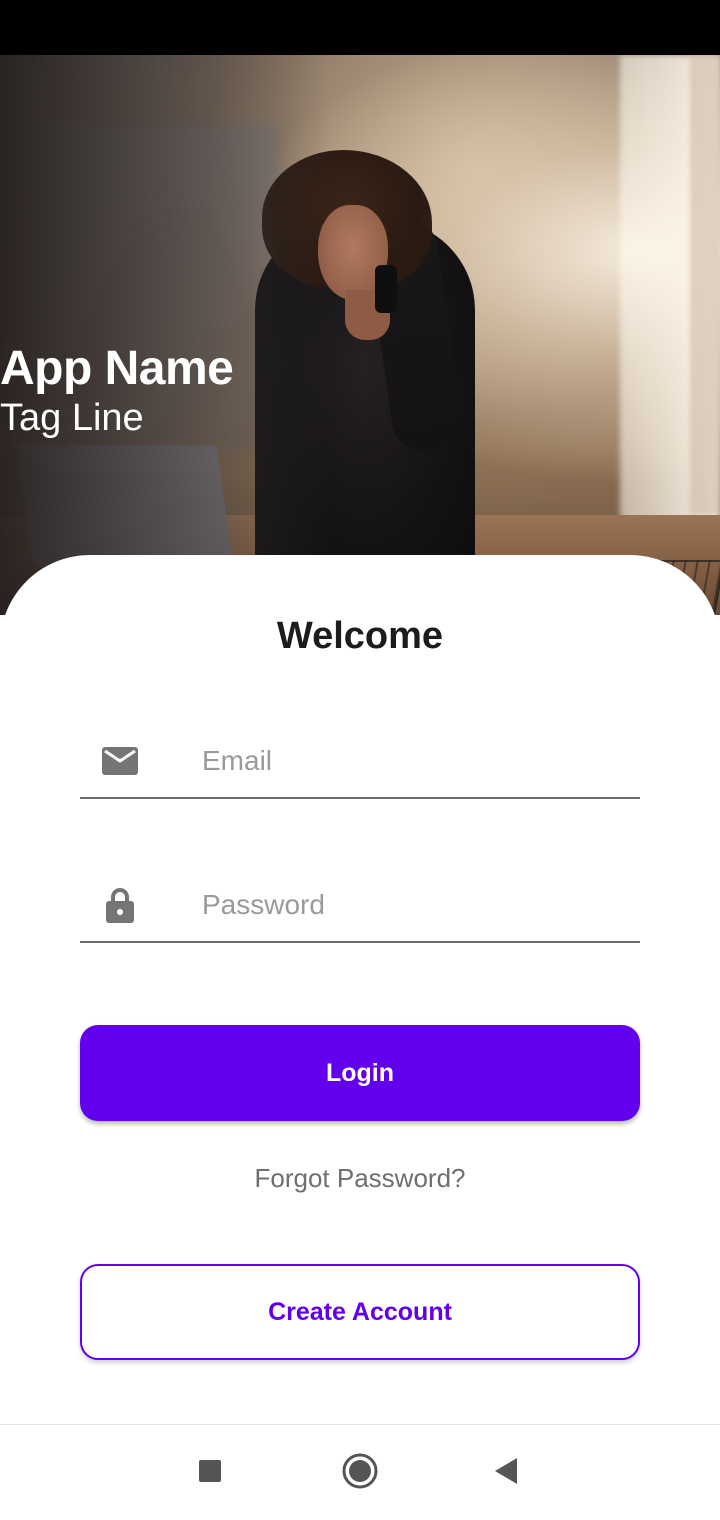 The image size is (720, 1520). I want to click on home-button, so click(360, 1473).